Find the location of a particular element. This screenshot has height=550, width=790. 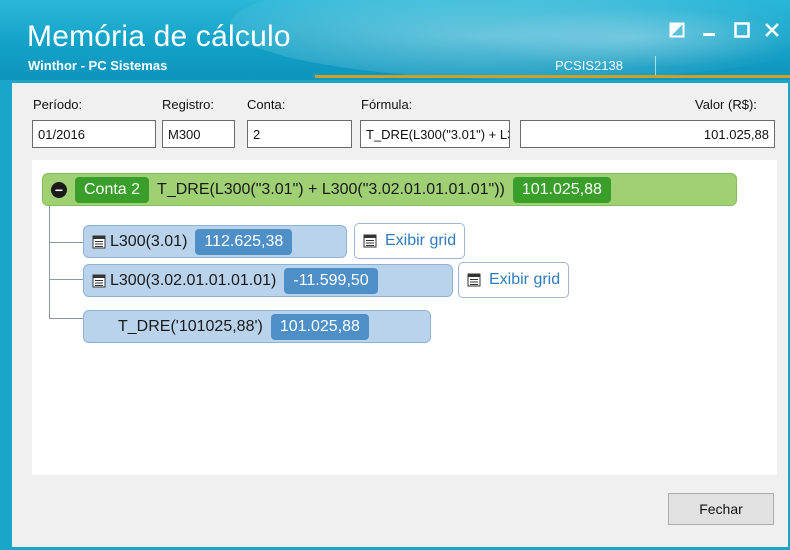

periodo-field: 01/2016 is located at coordinates (94, 134).